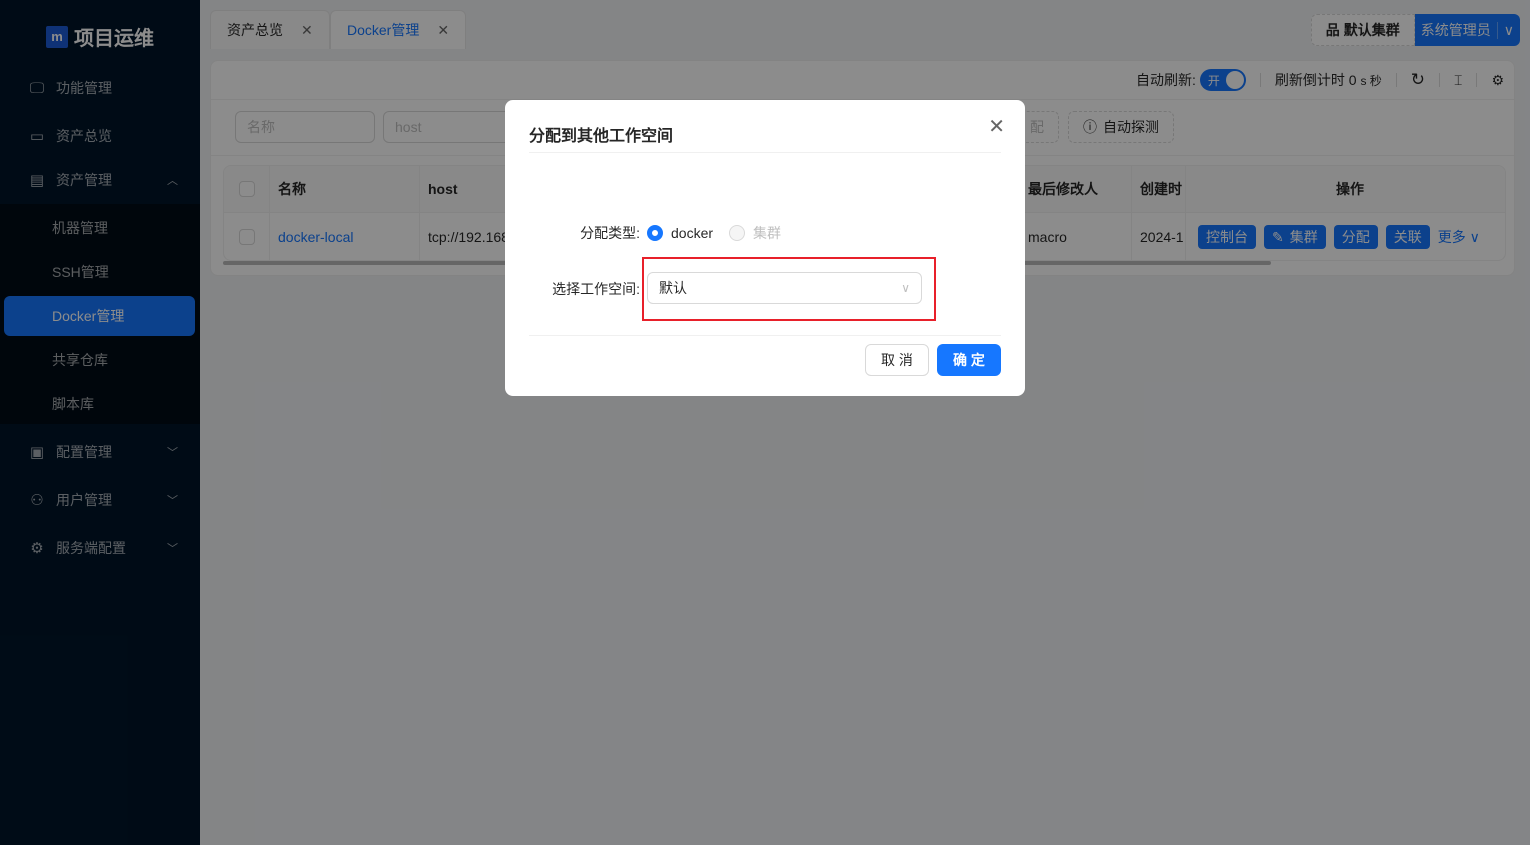 The height and width of the screenshot is (845, 1530). What do you see at coordinates (969, 360) in the screenshot?
I see `ok-button: 确 定` at bounding box center [969, 360].